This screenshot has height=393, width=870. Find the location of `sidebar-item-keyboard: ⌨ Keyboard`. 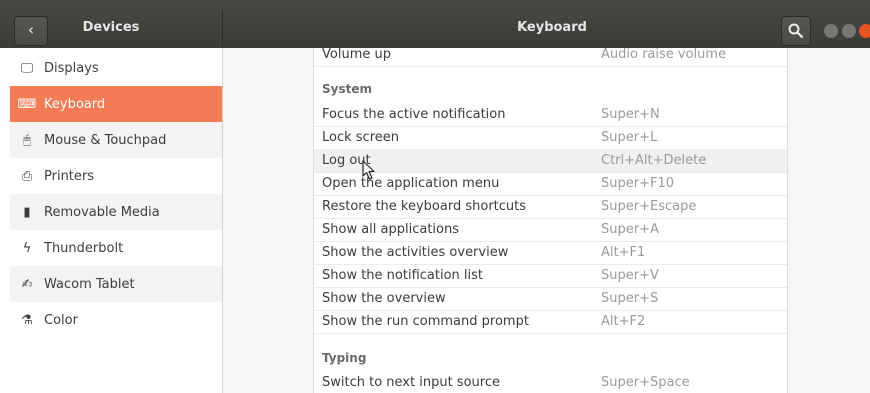

sidebar-item-keyboard: ⌨ Keyboard is located at coordinates (116, 104).